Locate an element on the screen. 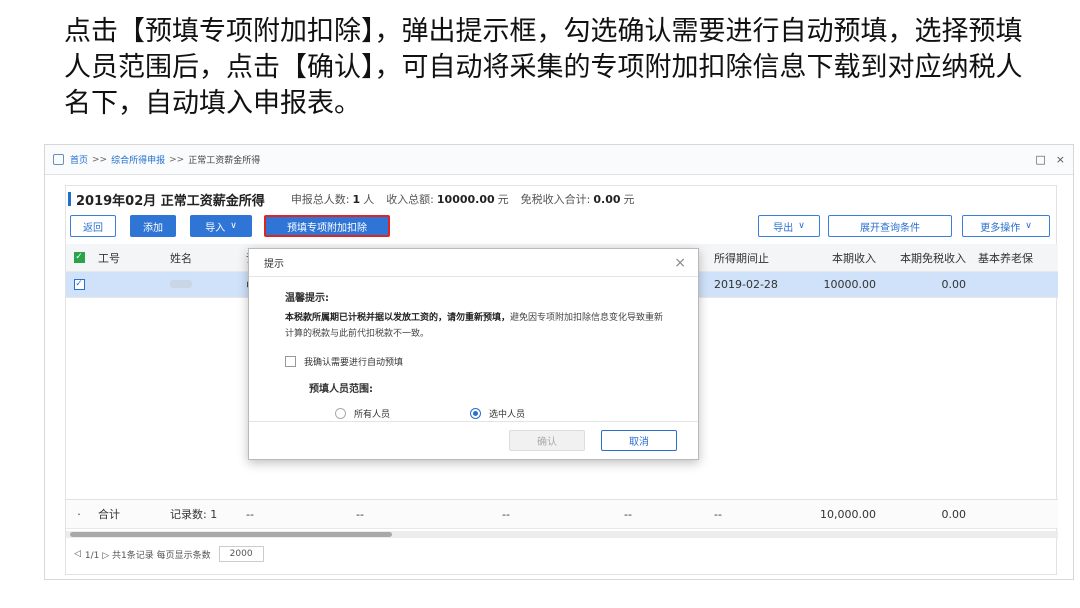  confirm-prefill-label: 我确认需要进行自动预填 is located at coordinates (353, 361).